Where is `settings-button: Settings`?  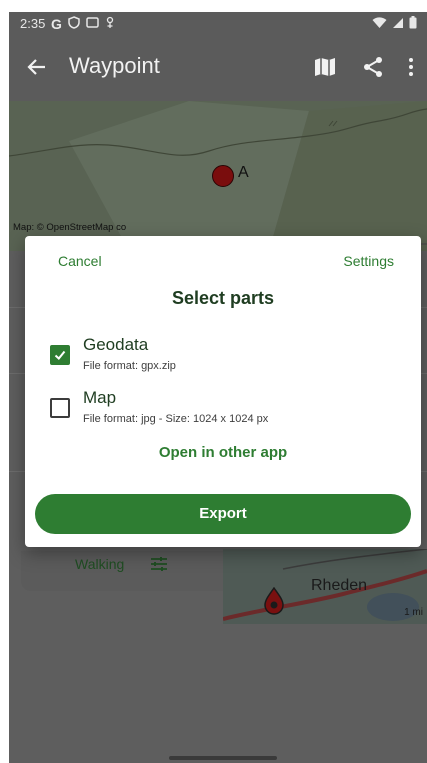
settings-button: Settings is located at coordinates (368, 261).